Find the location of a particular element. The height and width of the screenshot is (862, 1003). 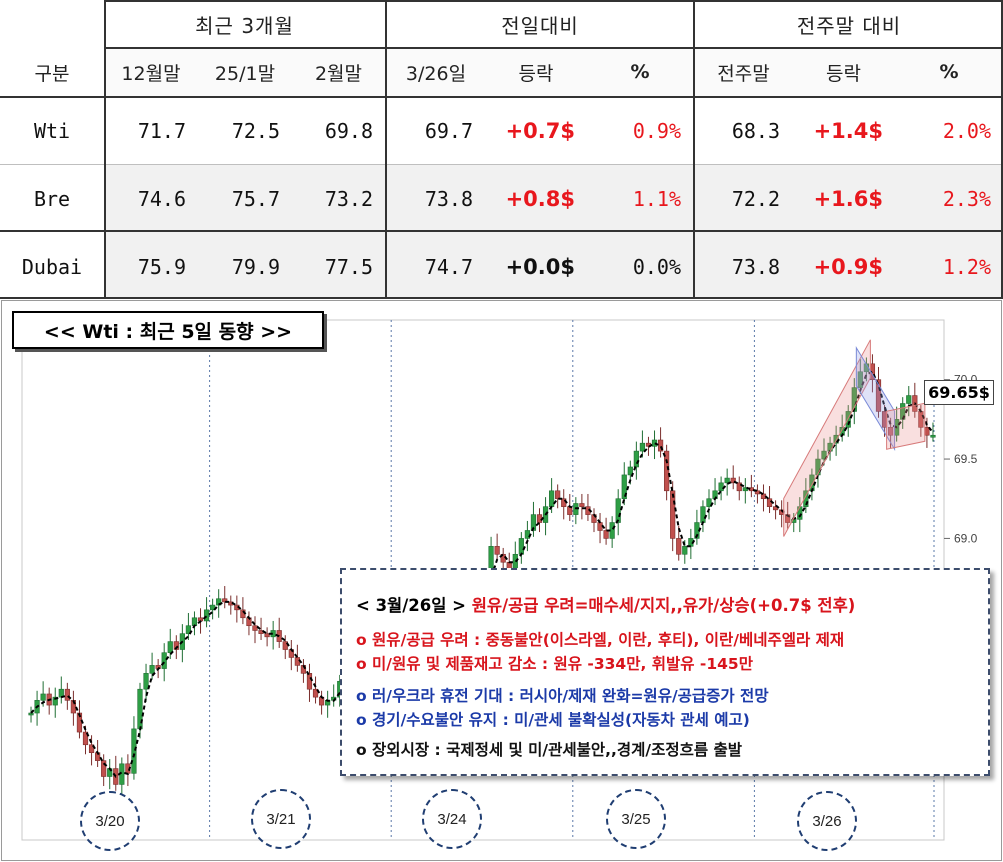

cell-bre-chg-day: +0.8$ is located at coordinates (540, 199).